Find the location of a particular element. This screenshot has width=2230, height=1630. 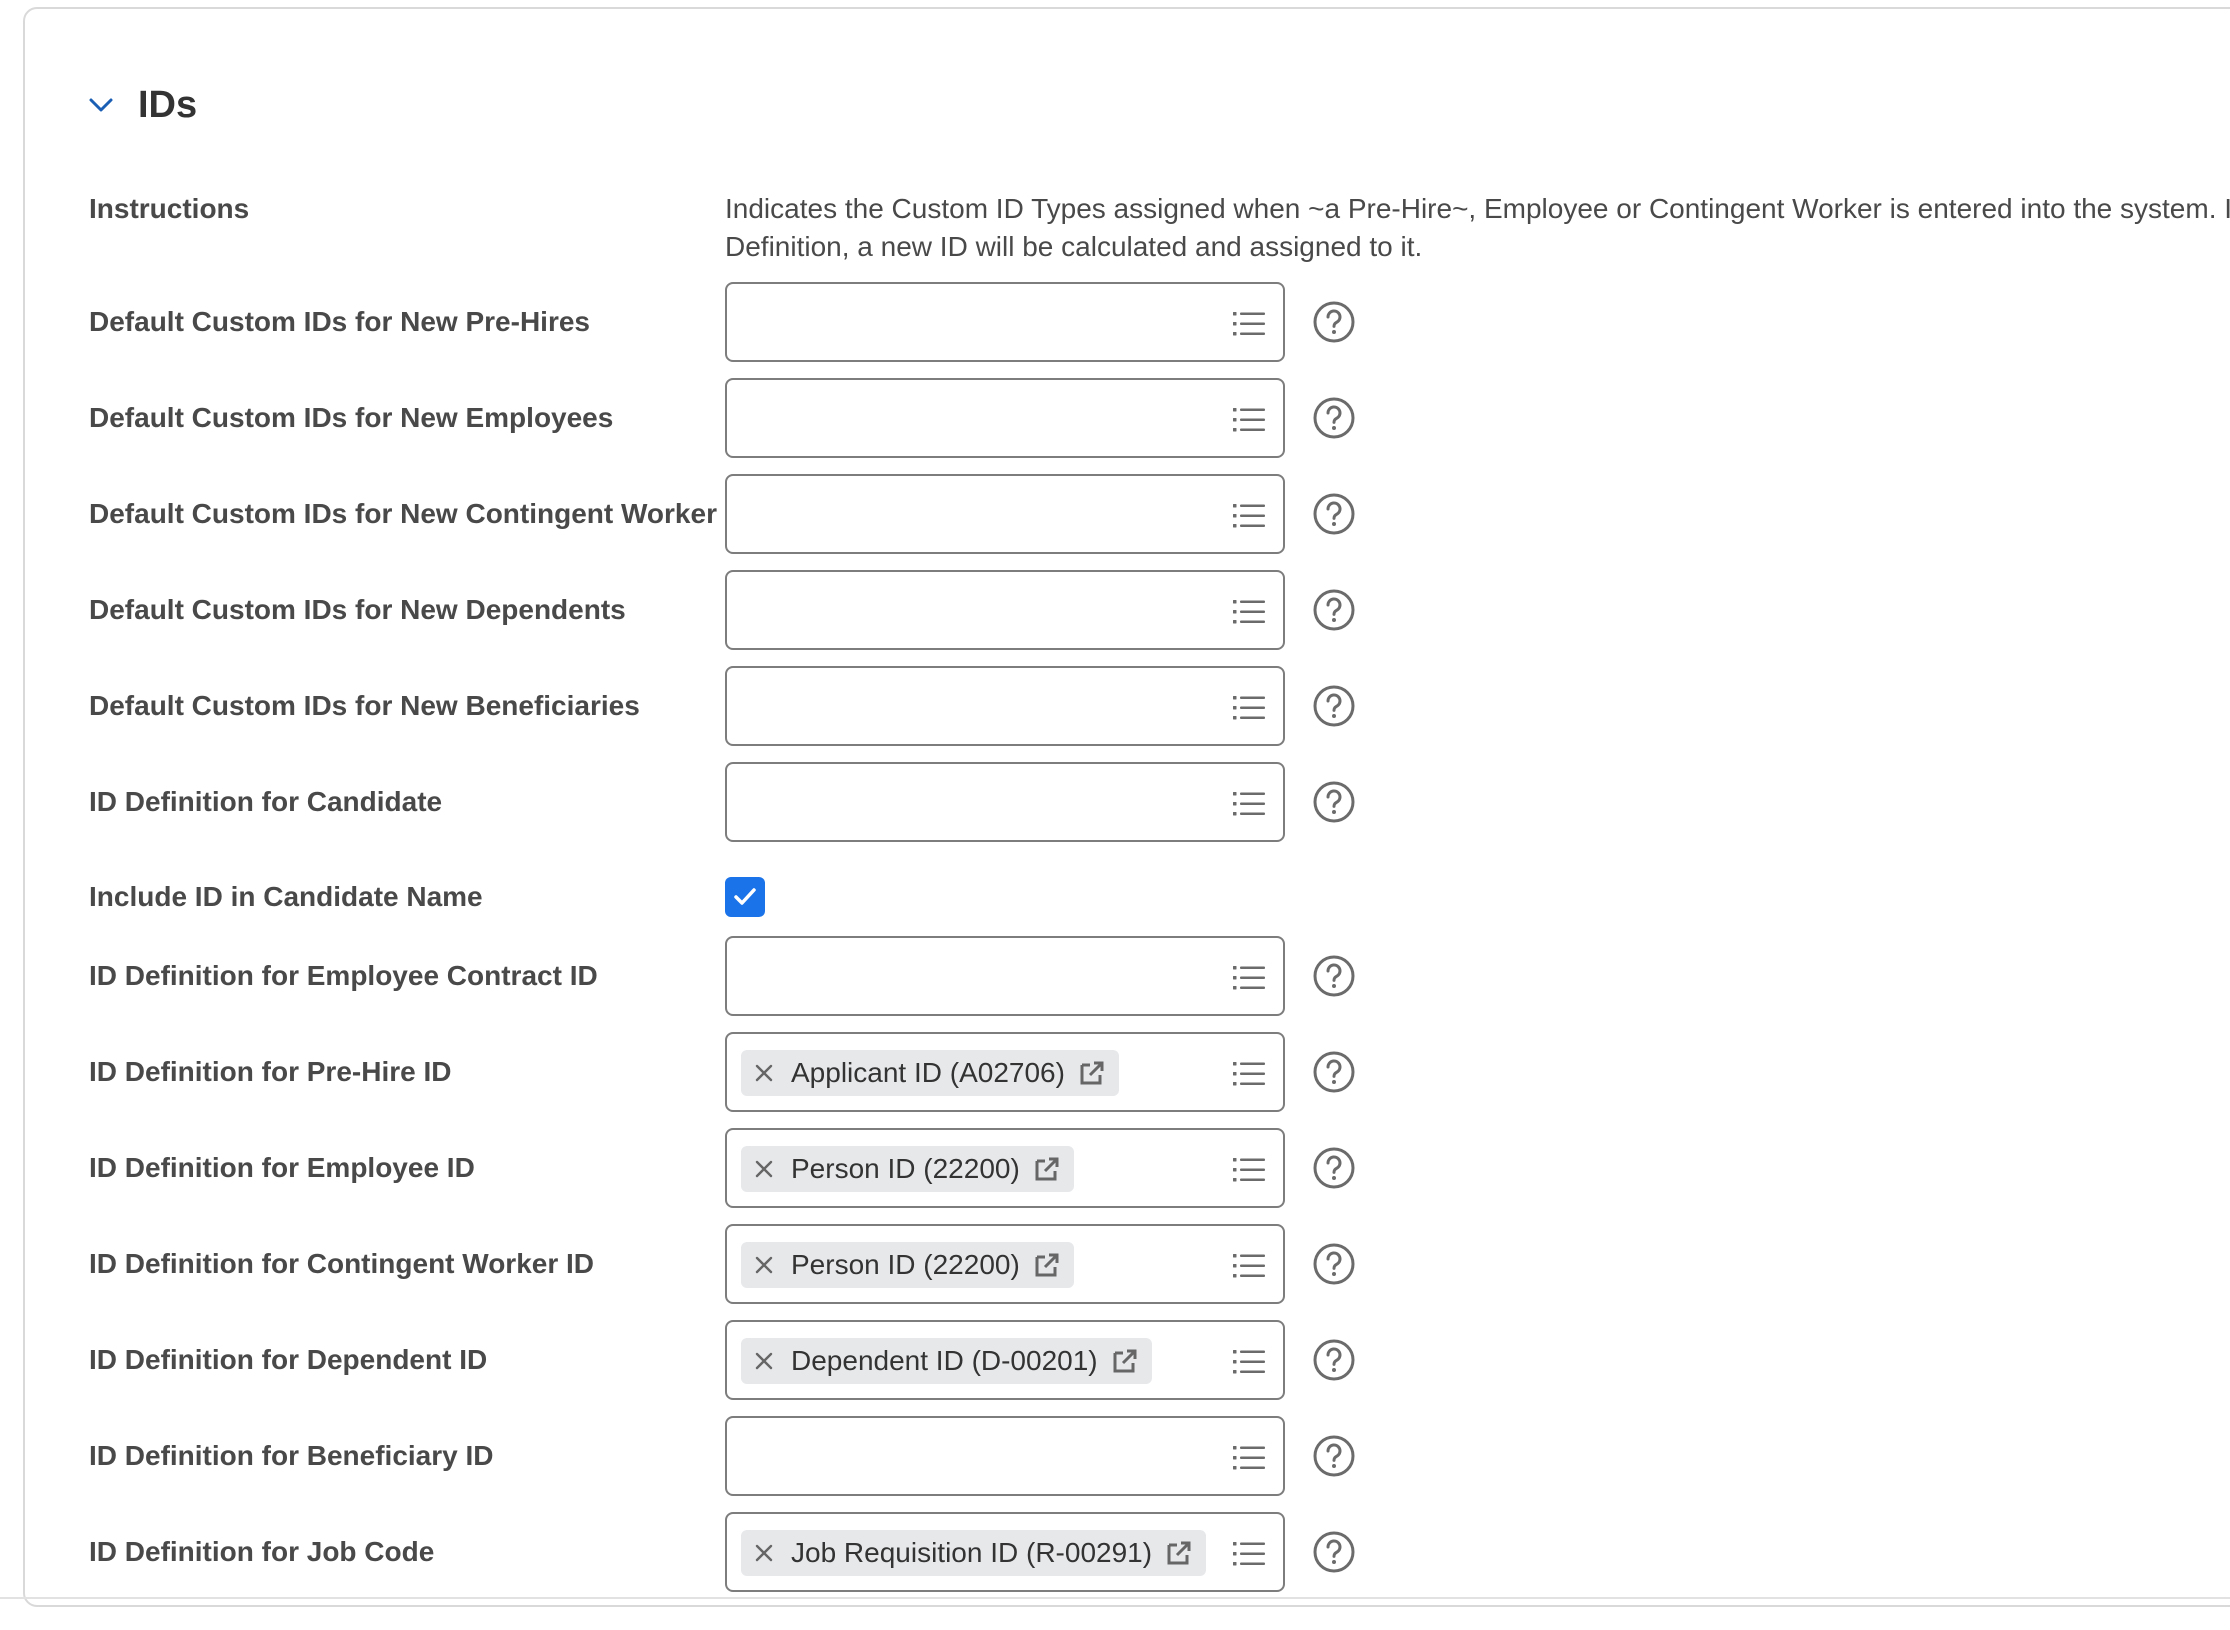

id-definition-pre-hire-input: Applicant ID (A02706) is located at coordinates (1005, 1072).